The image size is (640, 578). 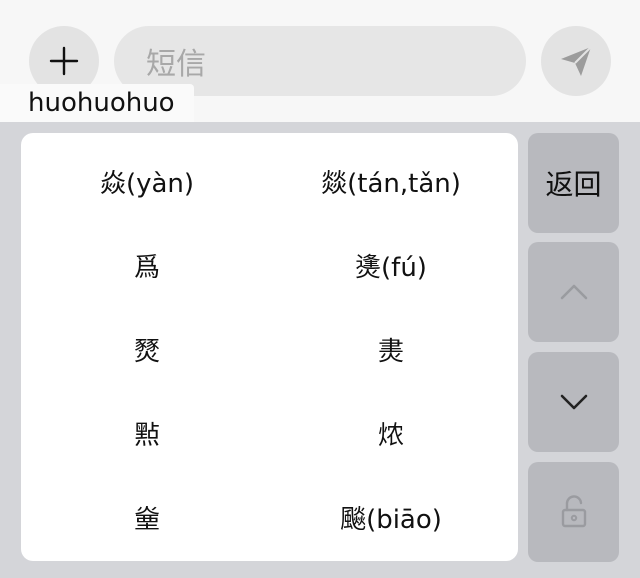 I want to click on chevron-up-icon, so click(x=573, y=292).